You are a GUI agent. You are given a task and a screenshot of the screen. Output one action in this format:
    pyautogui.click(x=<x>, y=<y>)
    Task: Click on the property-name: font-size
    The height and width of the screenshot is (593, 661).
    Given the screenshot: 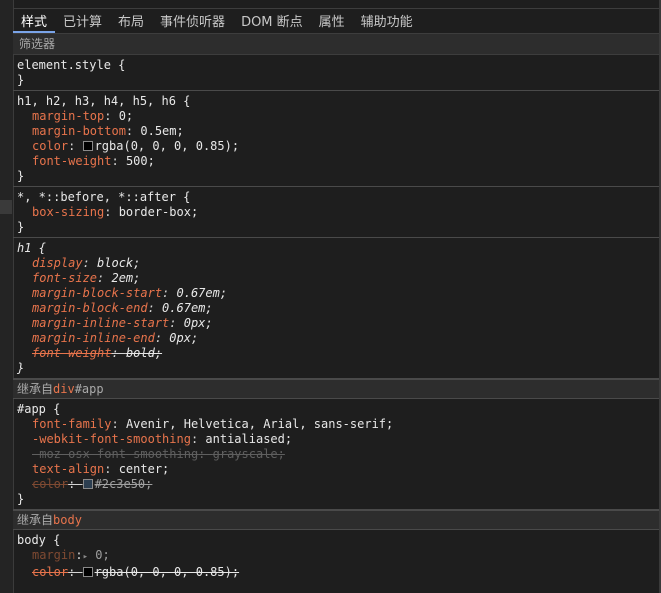 What is the action you would take?
    pyautogui.click(x=65, y=278)
    